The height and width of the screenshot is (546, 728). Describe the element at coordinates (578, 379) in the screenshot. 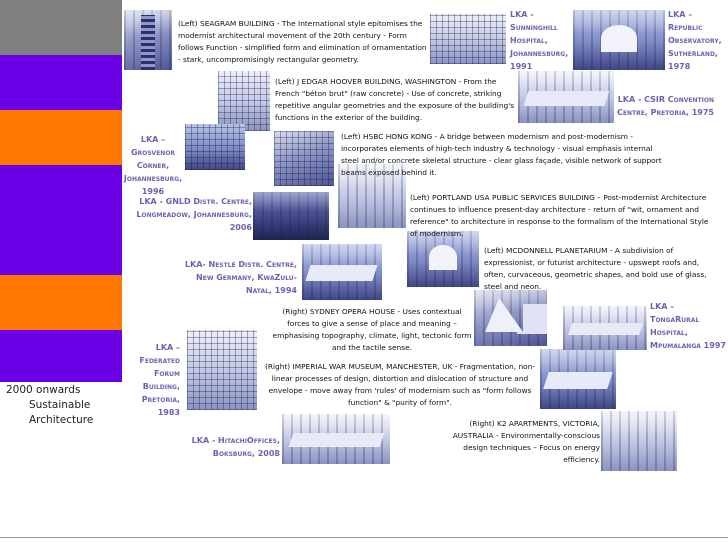

I see `imperial-war-museum-photo` at that location.